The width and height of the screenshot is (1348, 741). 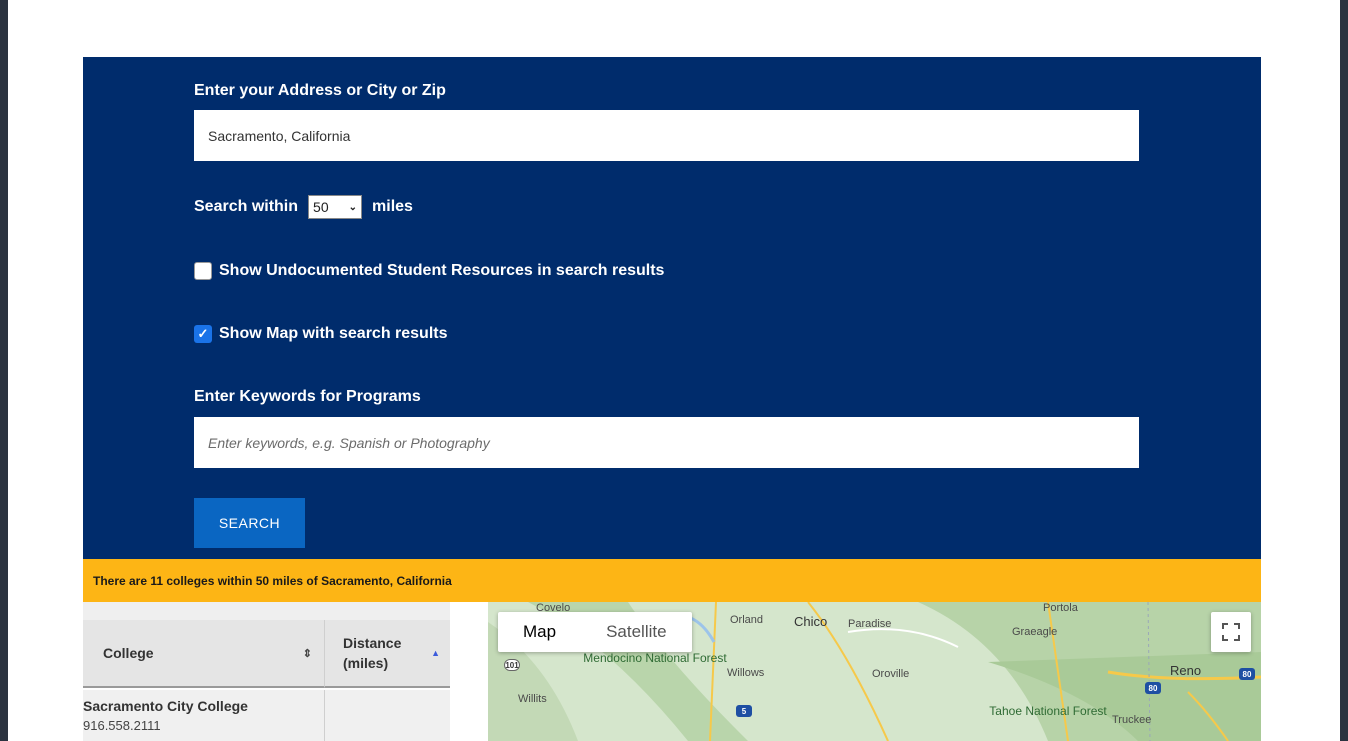 I want to click on checkmark-icon: ✓, so click(x=203, y=333).